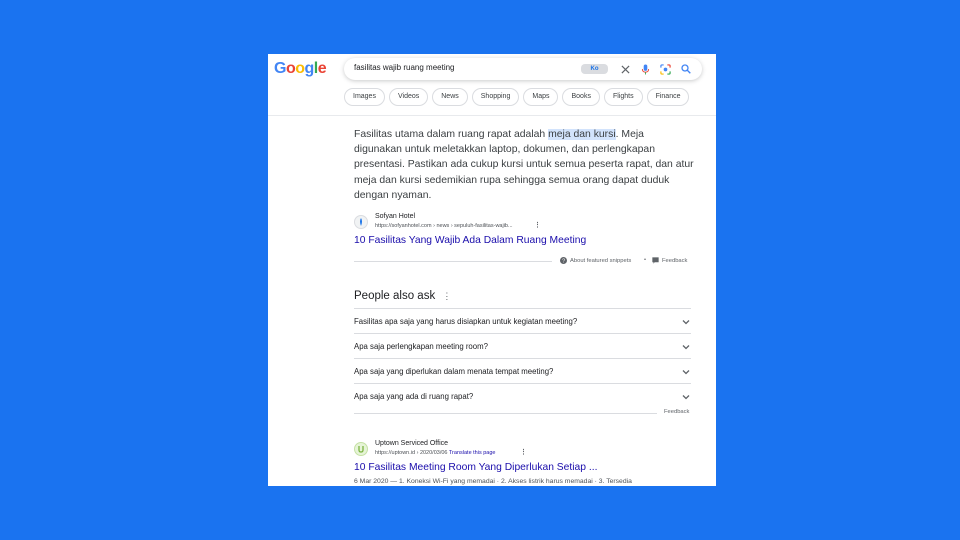  Describe the element at coordinates (625, 69) in the screenshot. I see `clear-icon` at that location.